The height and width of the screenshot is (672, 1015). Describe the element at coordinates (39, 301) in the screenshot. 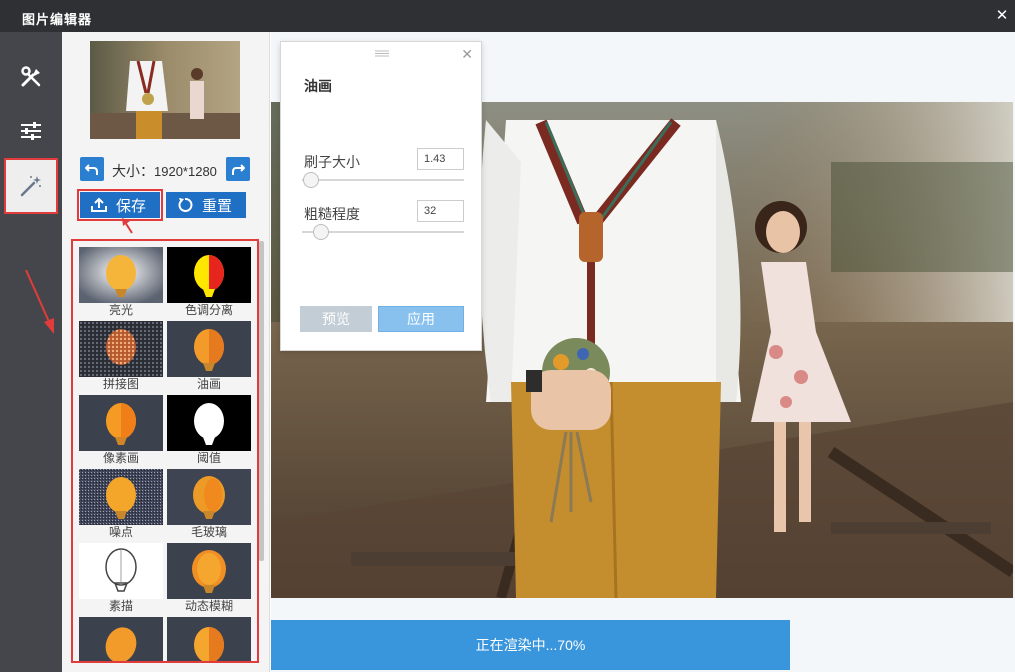

I see `annotation-arrow-icon` at that location.